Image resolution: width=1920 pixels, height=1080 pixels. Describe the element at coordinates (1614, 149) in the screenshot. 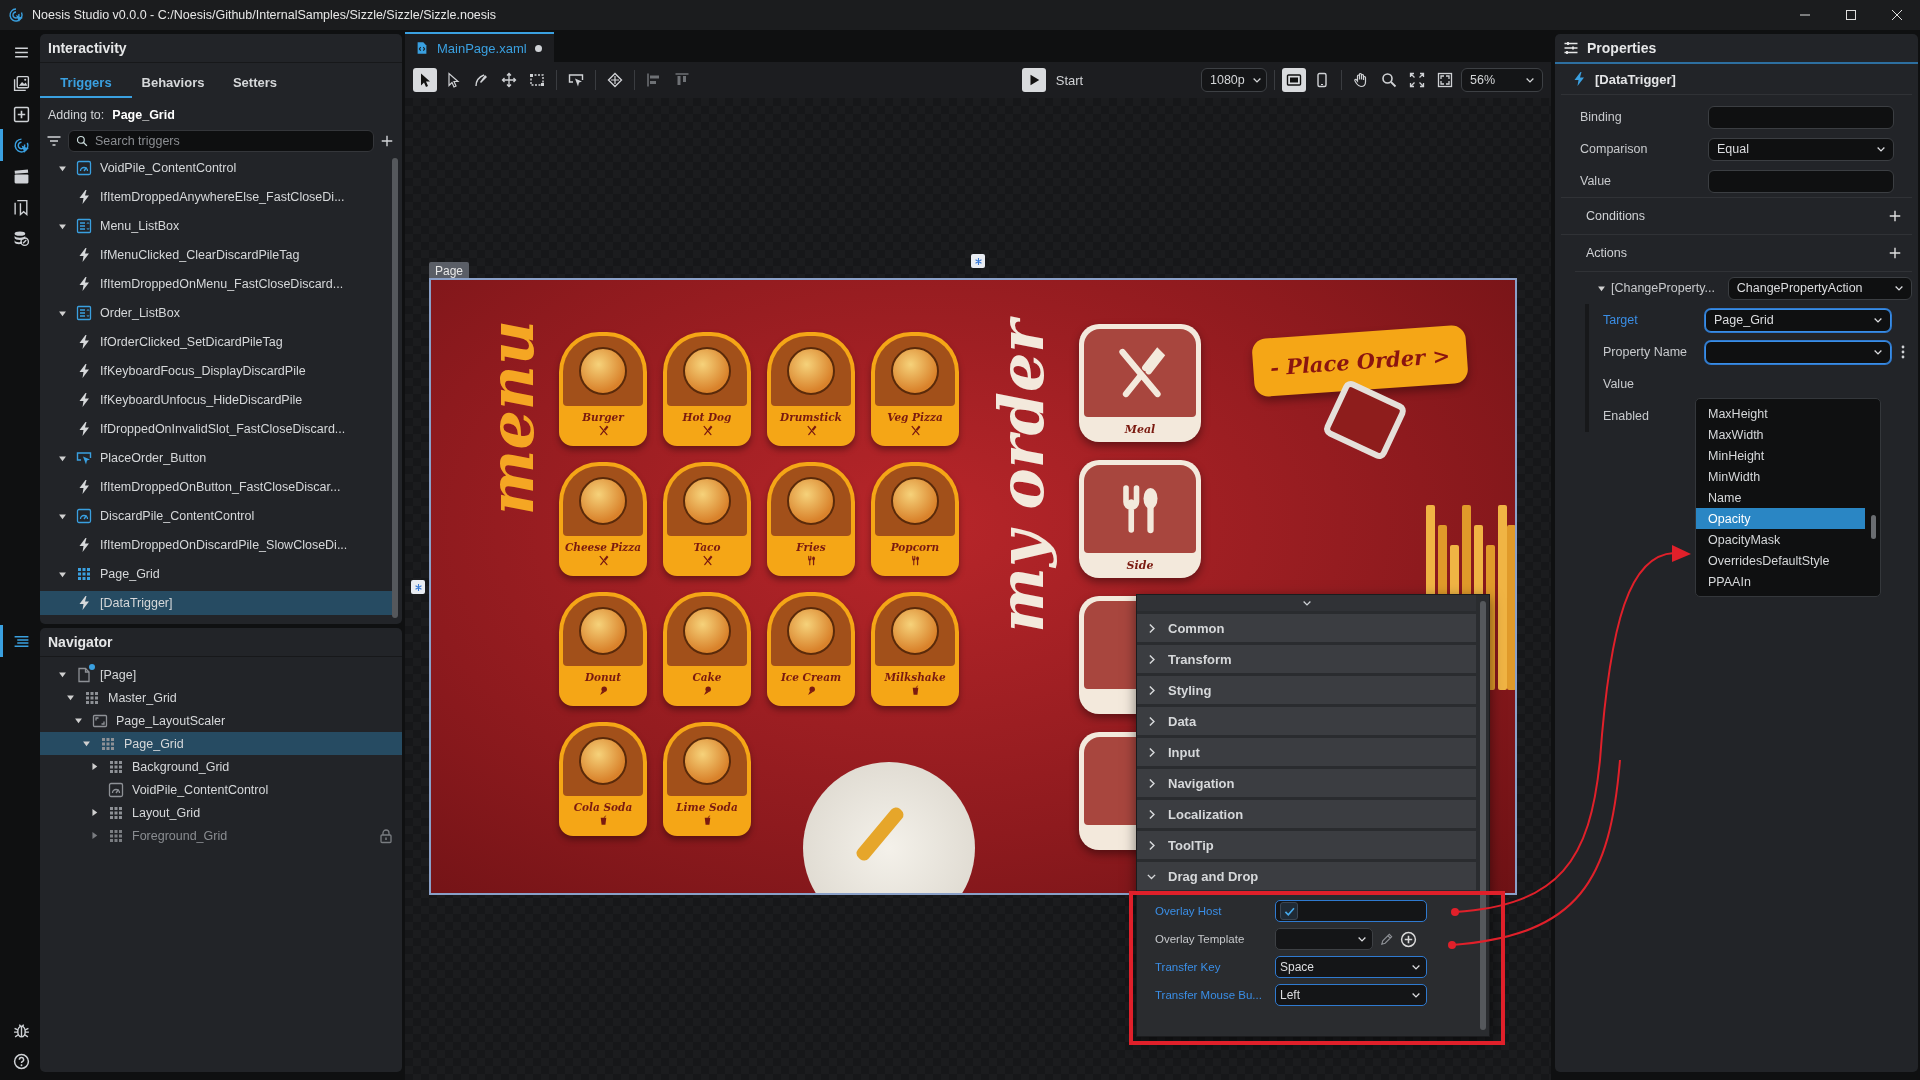

I see `field-label: Comparison` at that location.